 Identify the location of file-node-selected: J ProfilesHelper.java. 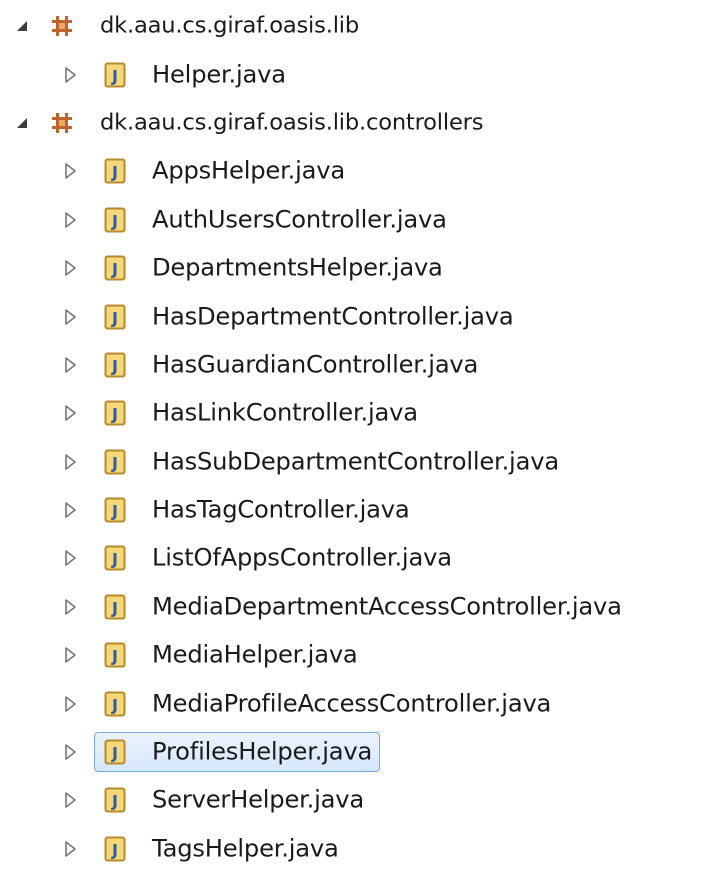
(354, 752).